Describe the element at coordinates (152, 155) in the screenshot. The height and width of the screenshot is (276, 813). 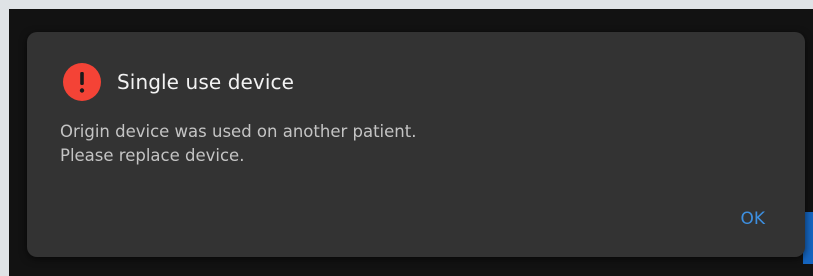
I see `dialog-message-line: Please replace device.` at that location.